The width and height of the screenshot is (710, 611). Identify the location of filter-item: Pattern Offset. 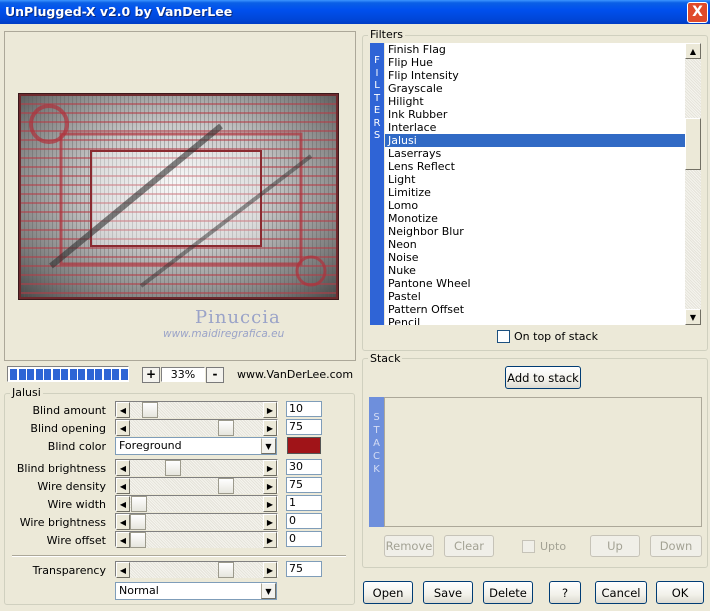
(535, 309).